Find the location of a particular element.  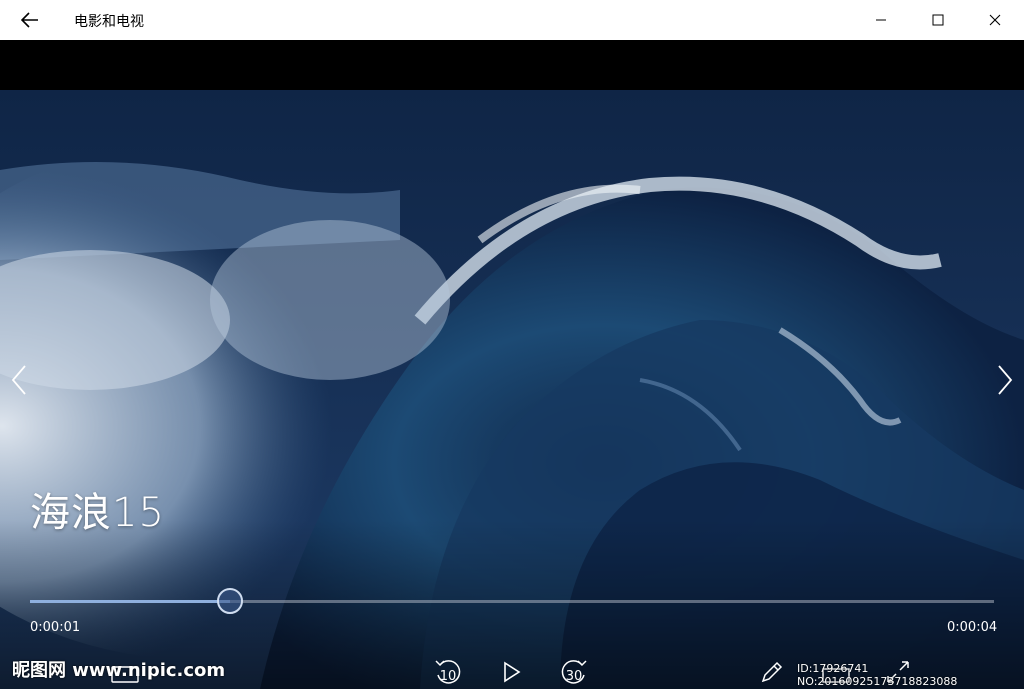

app-title: 电影和电视 is located at coordinates (109, 22).